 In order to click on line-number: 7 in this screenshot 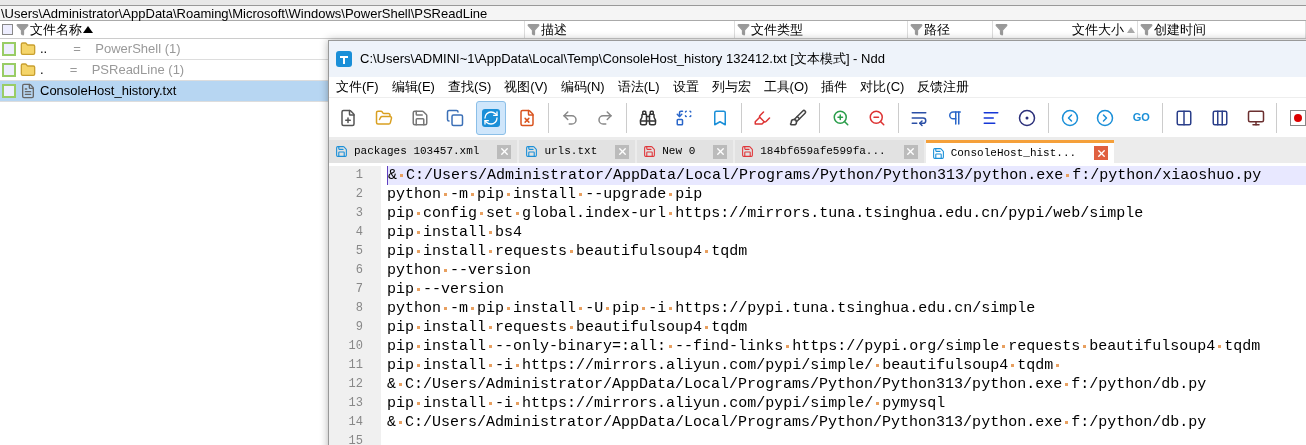, I will do `click(359, 289)`.